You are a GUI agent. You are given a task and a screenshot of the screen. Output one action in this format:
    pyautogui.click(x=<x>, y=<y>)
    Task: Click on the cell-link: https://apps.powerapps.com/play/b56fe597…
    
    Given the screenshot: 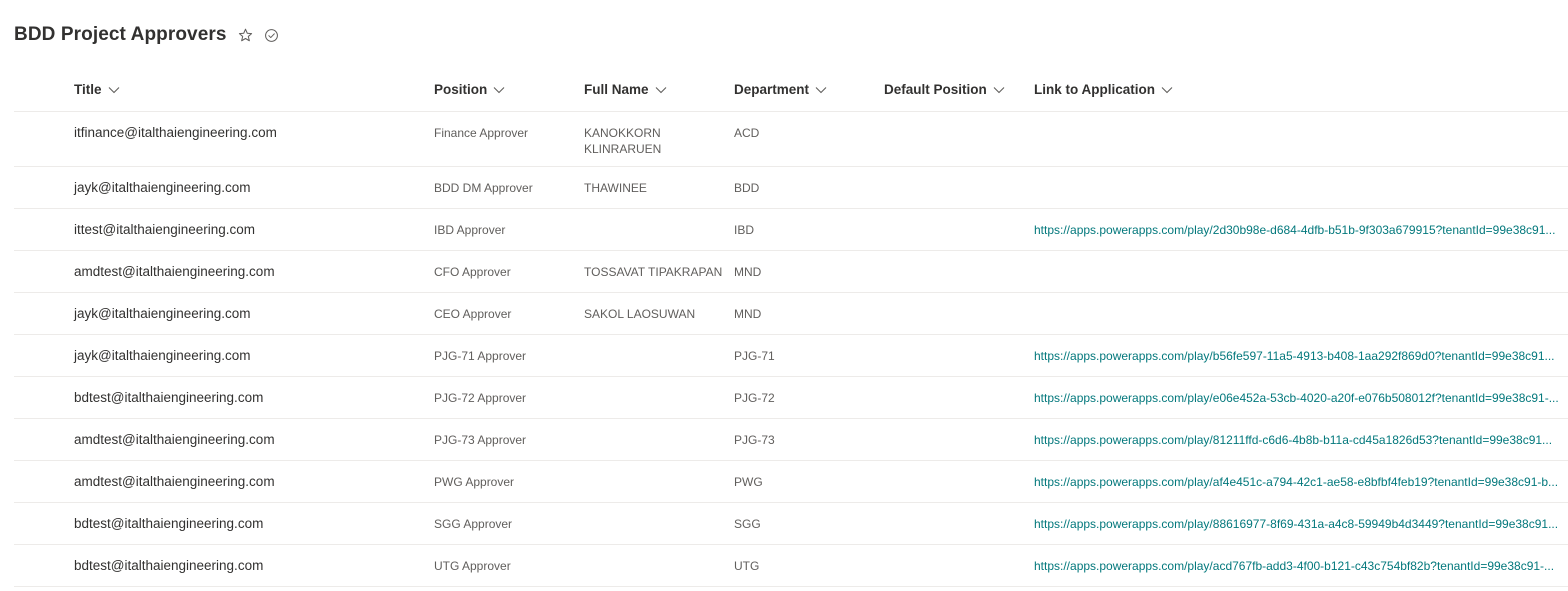 What is the action you would take?
    pyautogui.click(x=1301, y=349)
    